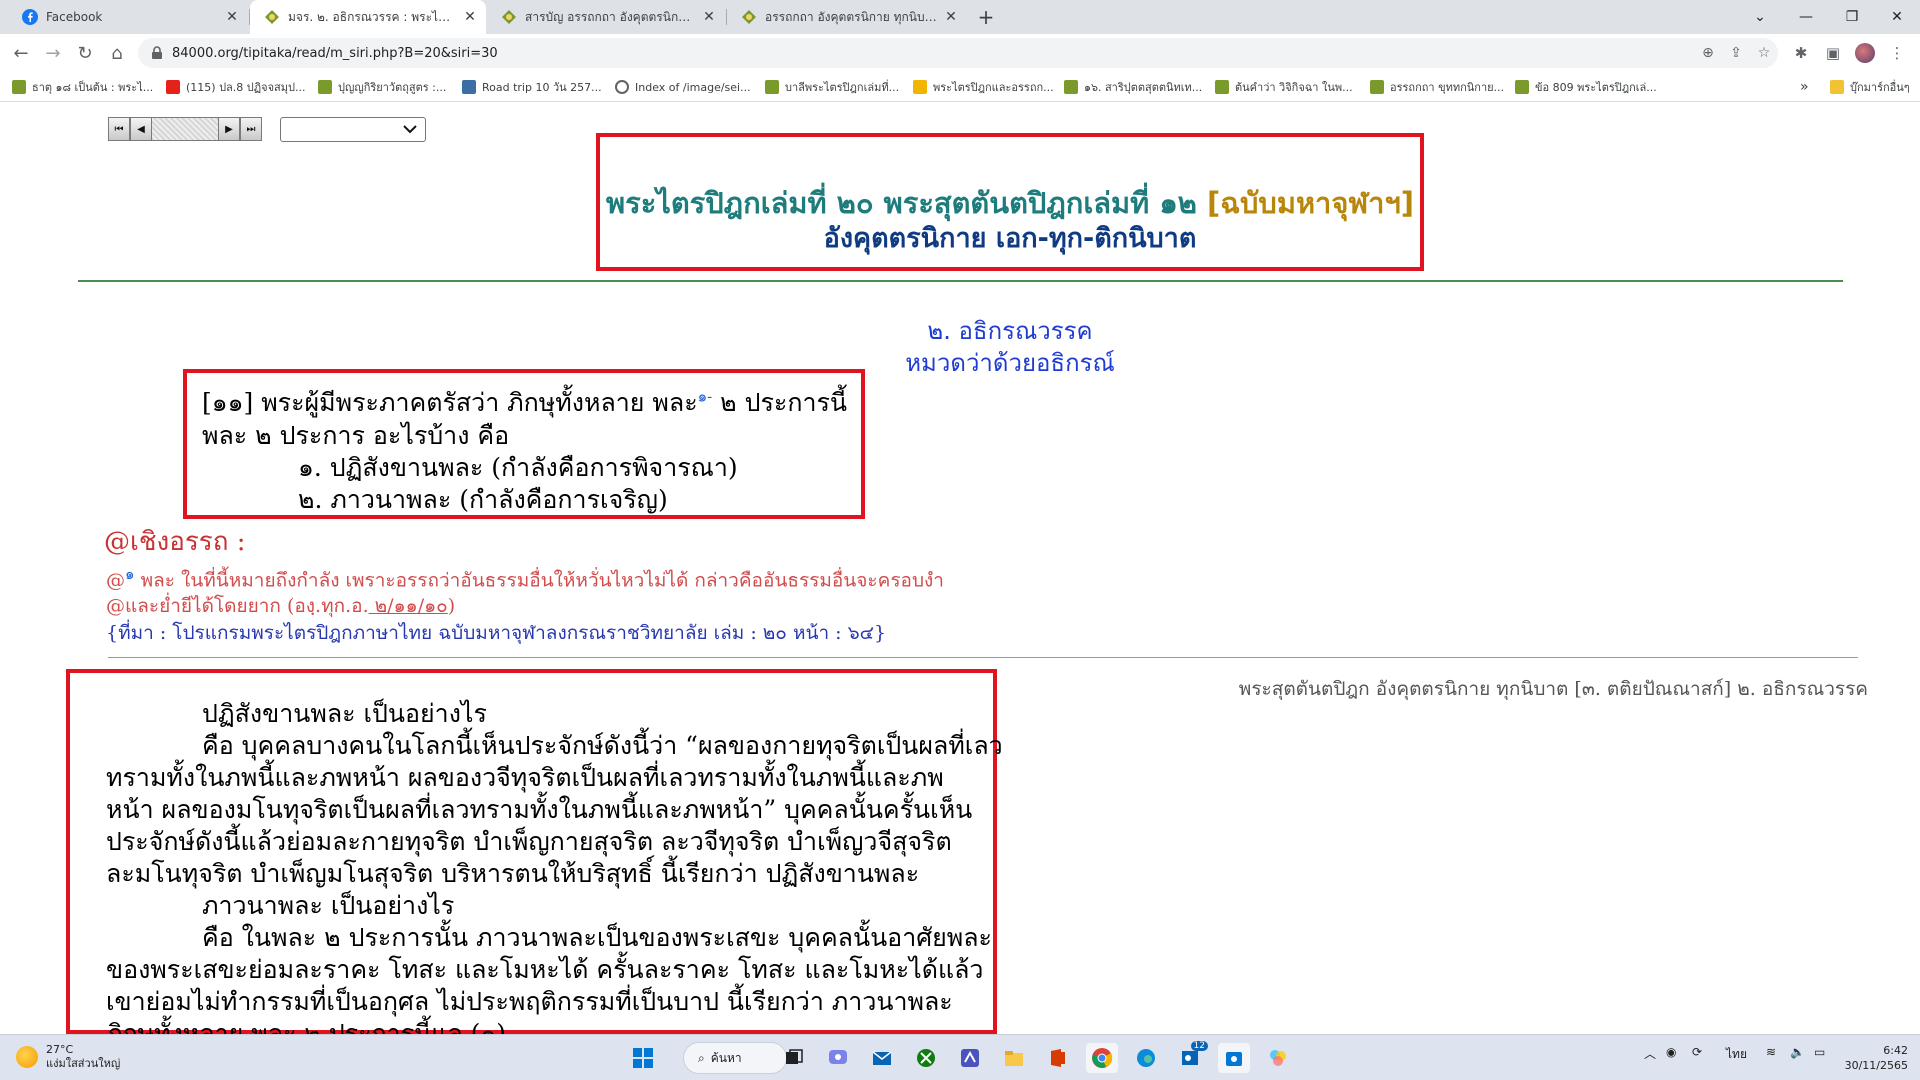  Describe the element at coordinates (483, 499) in the screenshot. I see `sutta-line-4: ๒. ภาวนาพละ (กำลังคือการเจริญ)` at that location.